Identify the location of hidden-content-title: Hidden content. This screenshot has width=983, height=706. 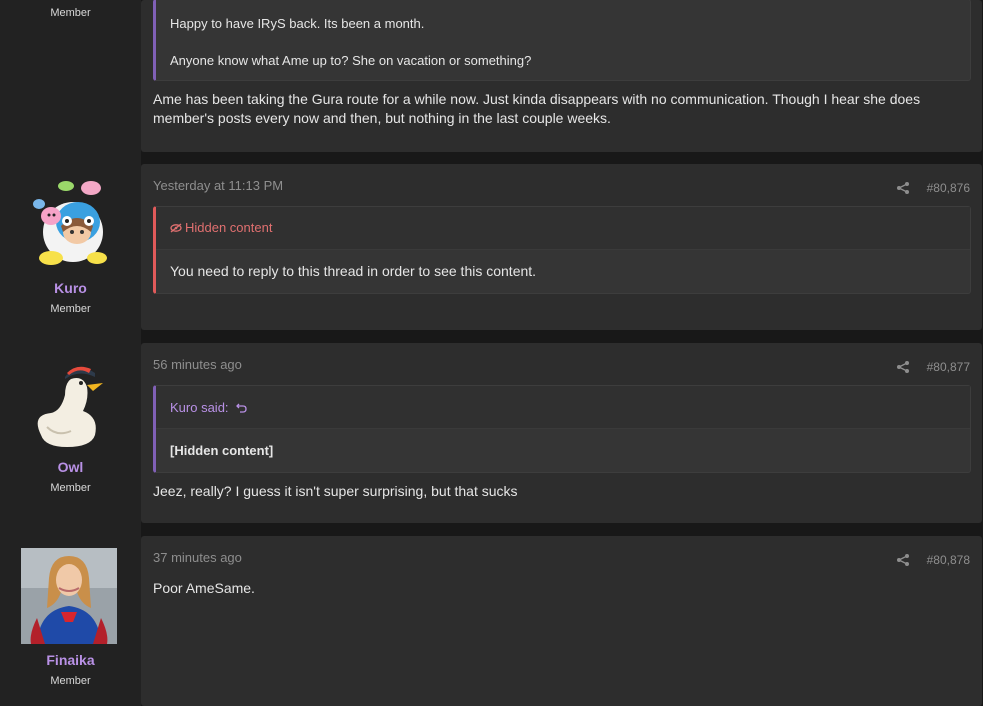
(221, 227).